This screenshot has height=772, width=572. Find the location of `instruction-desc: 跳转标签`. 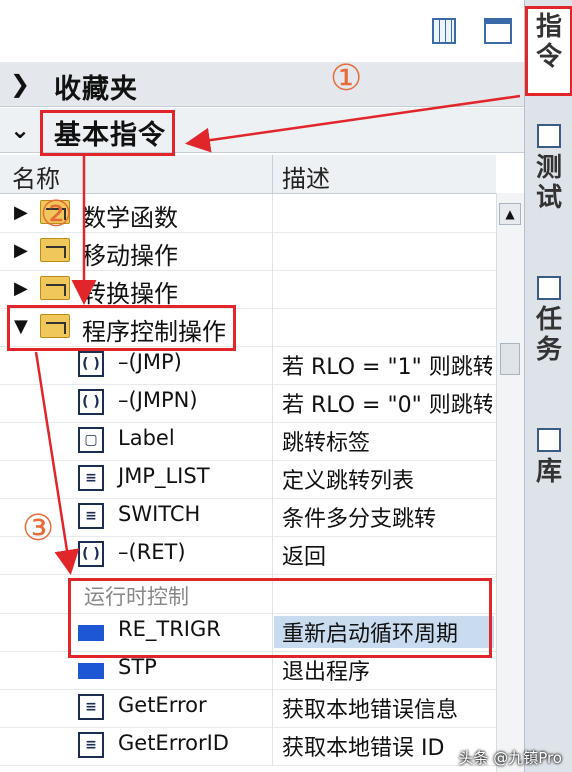

instruction-desc: 跳转标签 is located at coordinates (326, 443).